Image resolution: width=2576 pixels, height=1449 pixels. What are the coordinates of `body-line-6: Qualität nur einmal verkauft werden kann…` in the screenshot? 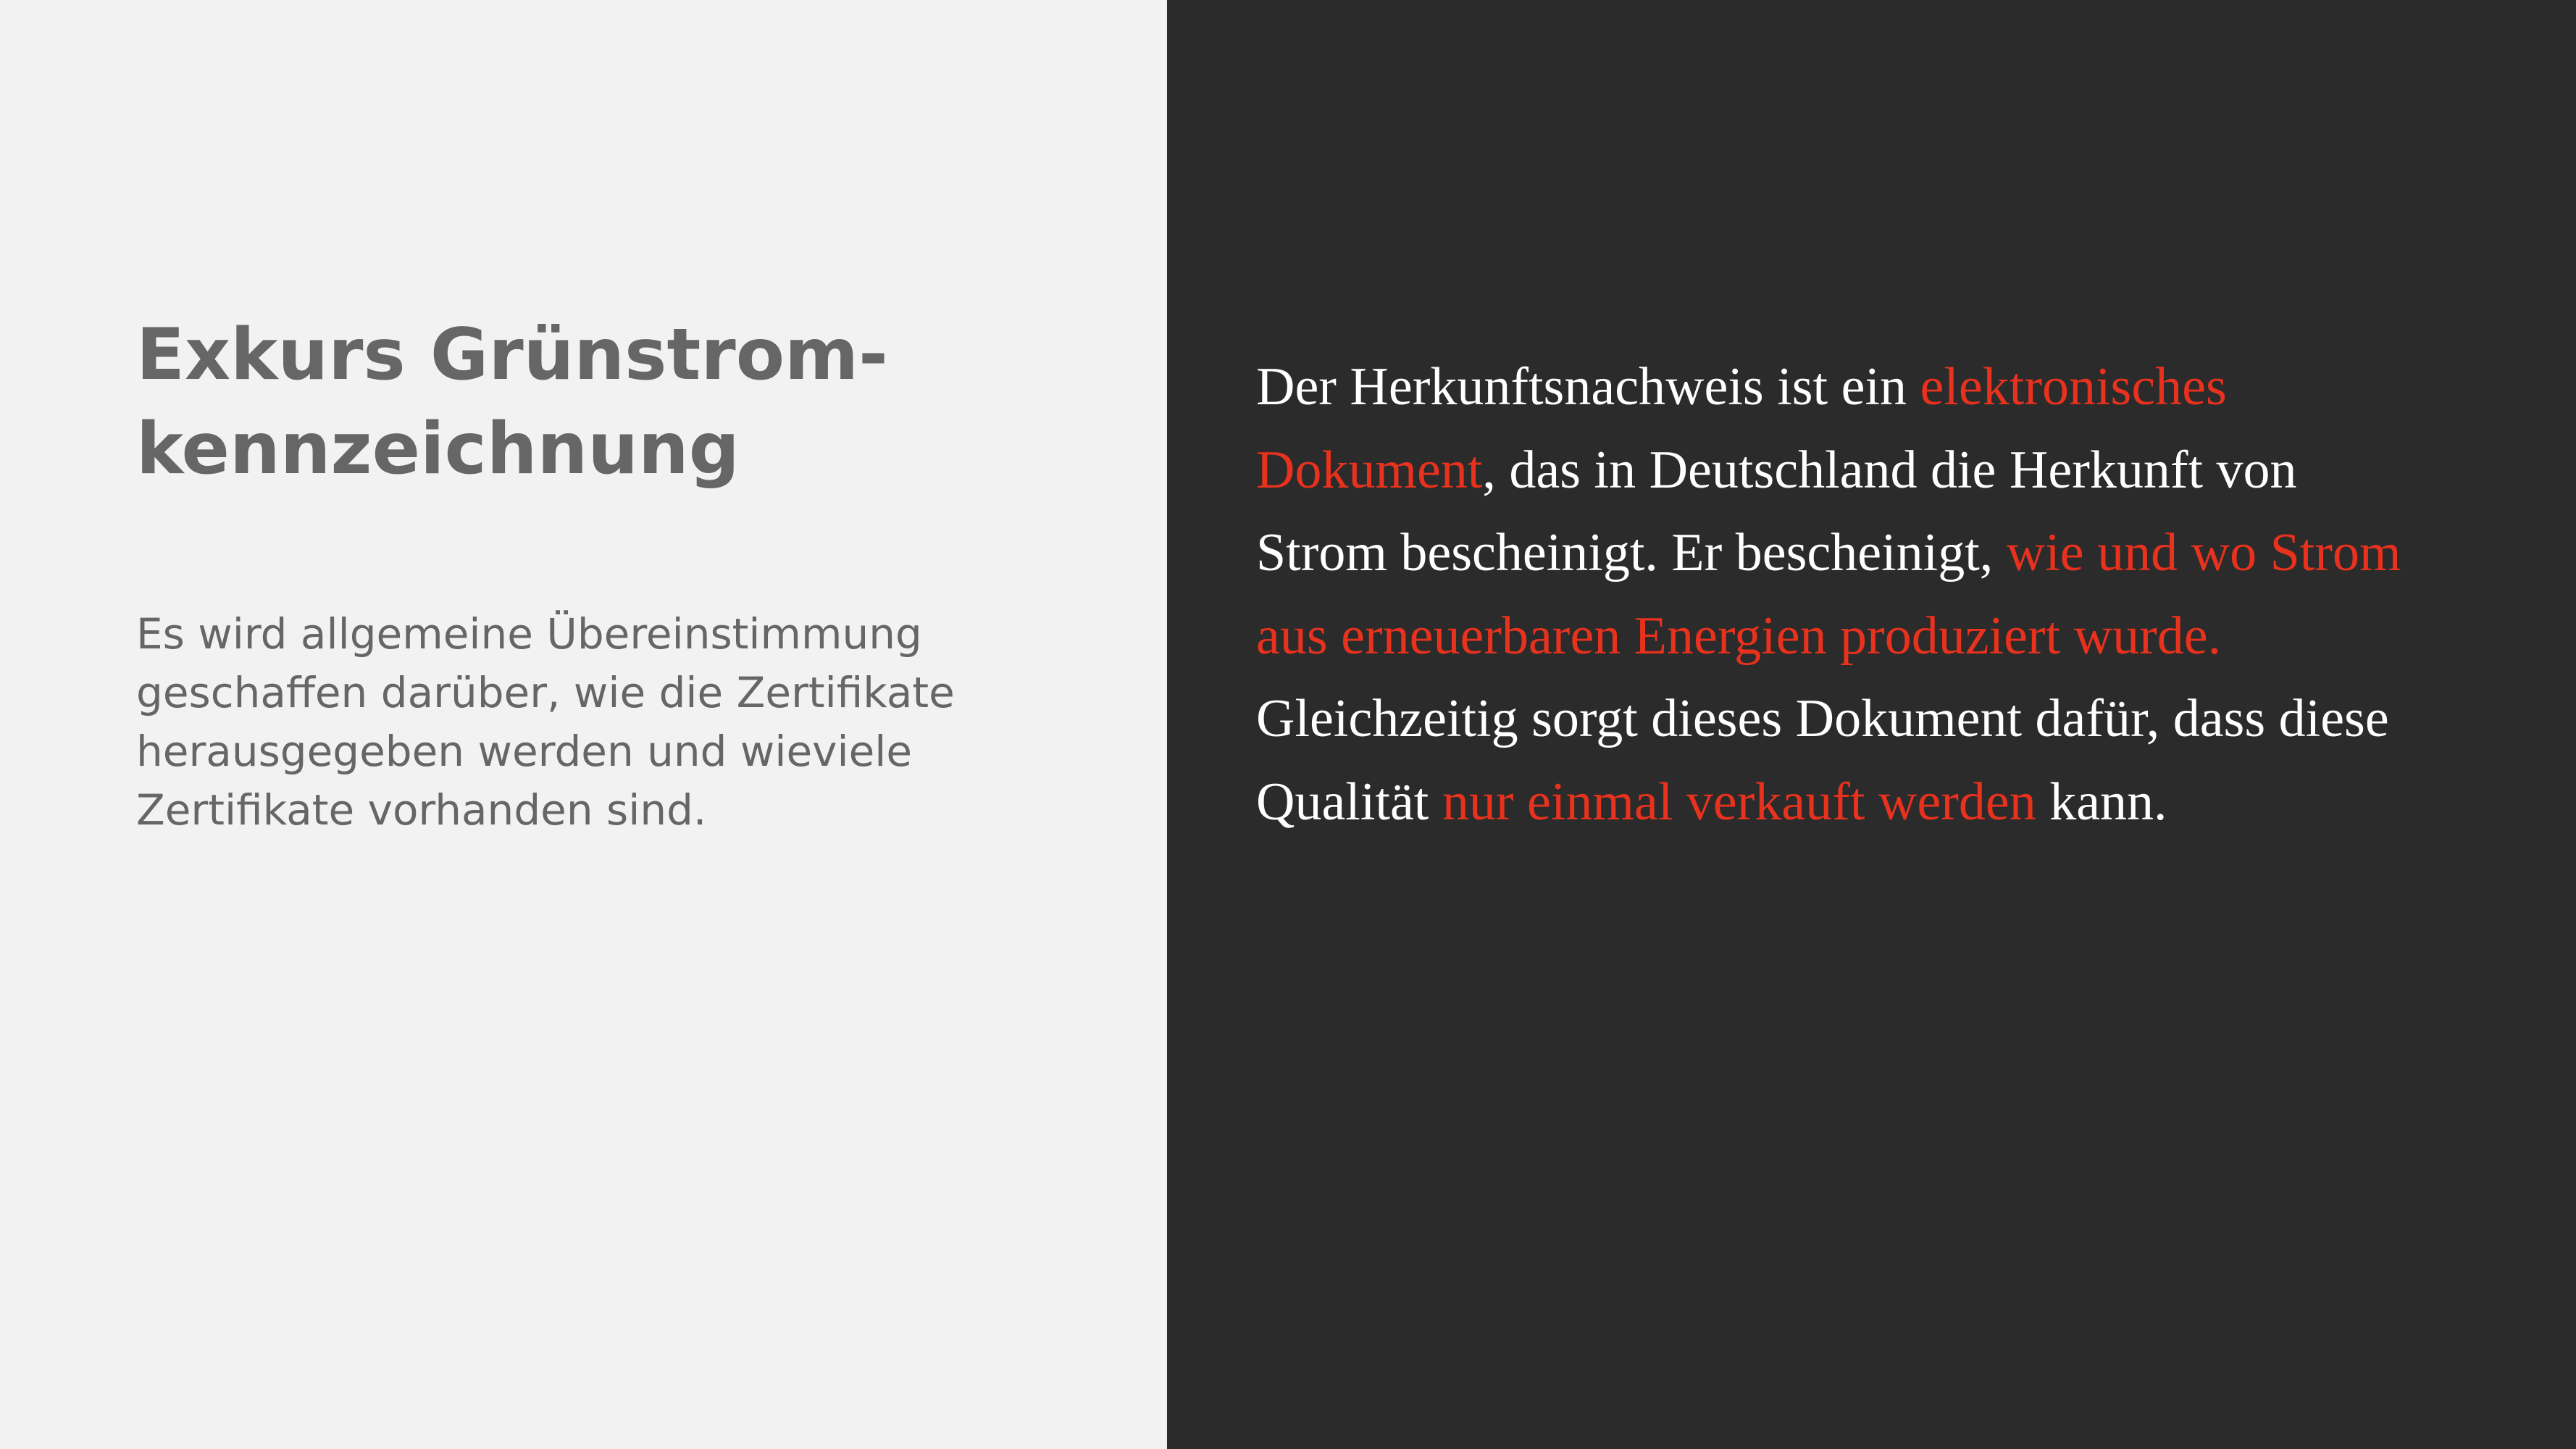 It's located at (1893, 803).